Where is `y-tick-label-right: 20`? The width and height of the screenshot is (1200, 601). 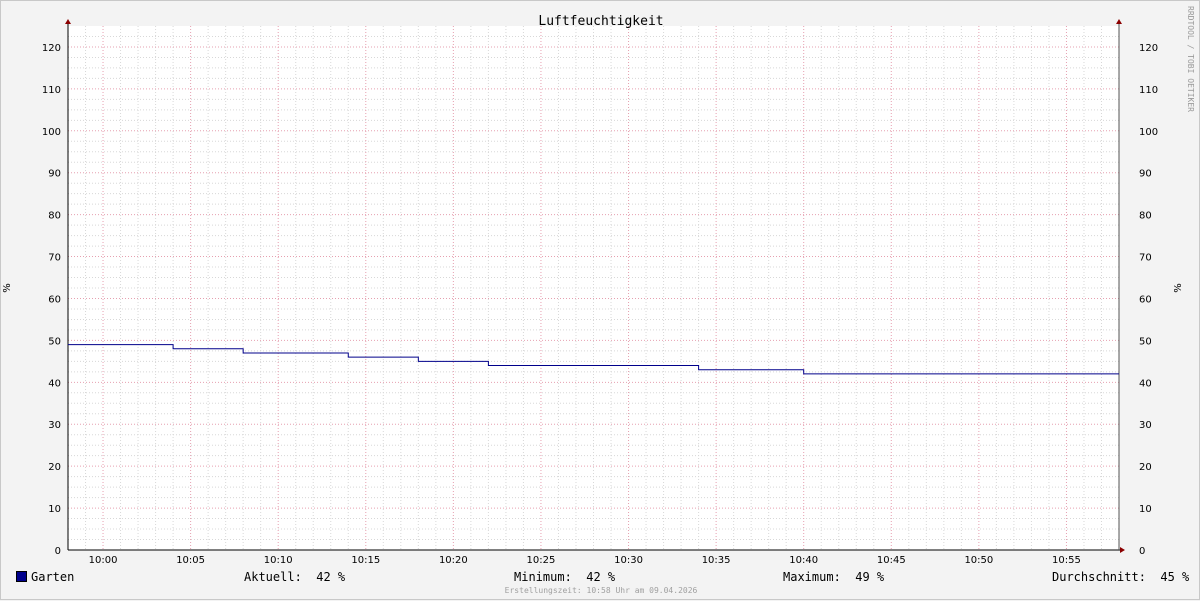
y-tick-label-right: 20 is located at coordinates (1145, 467).